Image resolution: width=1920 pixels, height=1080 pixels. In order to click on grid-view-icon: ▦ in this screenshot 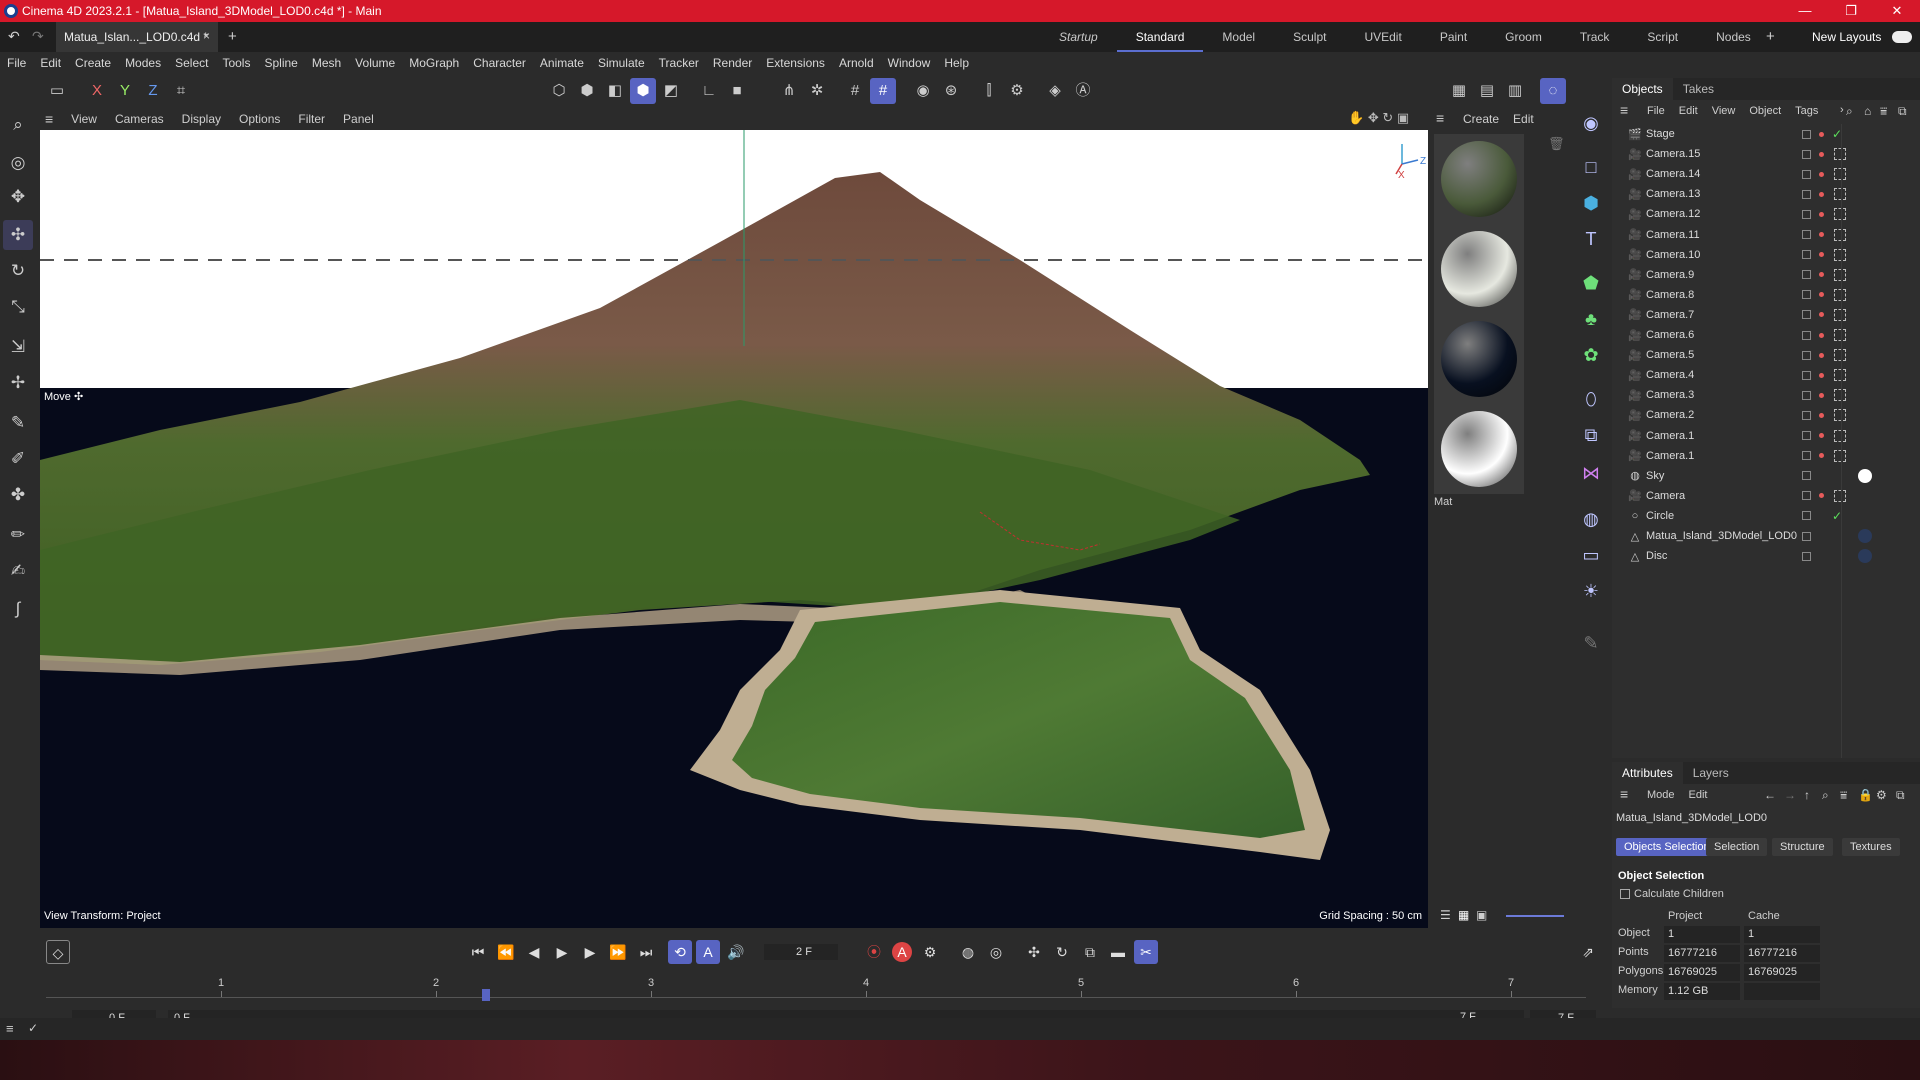, I will do `click(1463, 915)`.